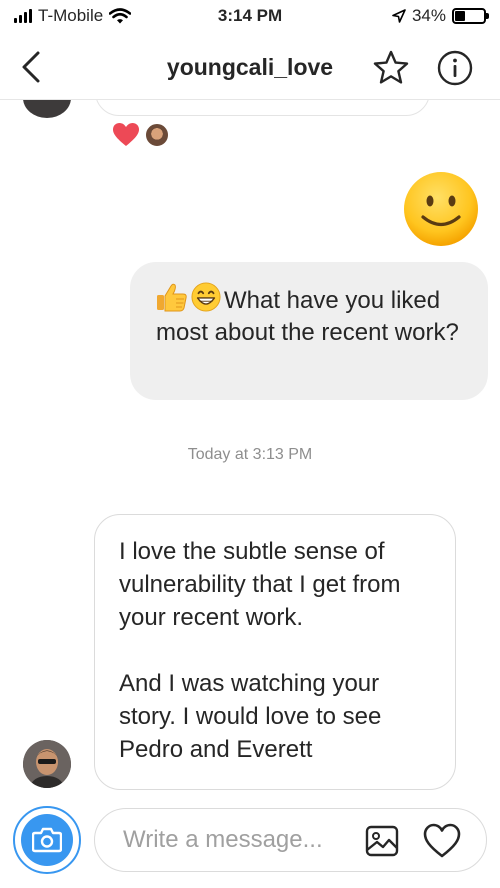 The image size is (500, 888). Describe the element at coordinates (239, 840) in the screenshot. I see `message-input` at that location.